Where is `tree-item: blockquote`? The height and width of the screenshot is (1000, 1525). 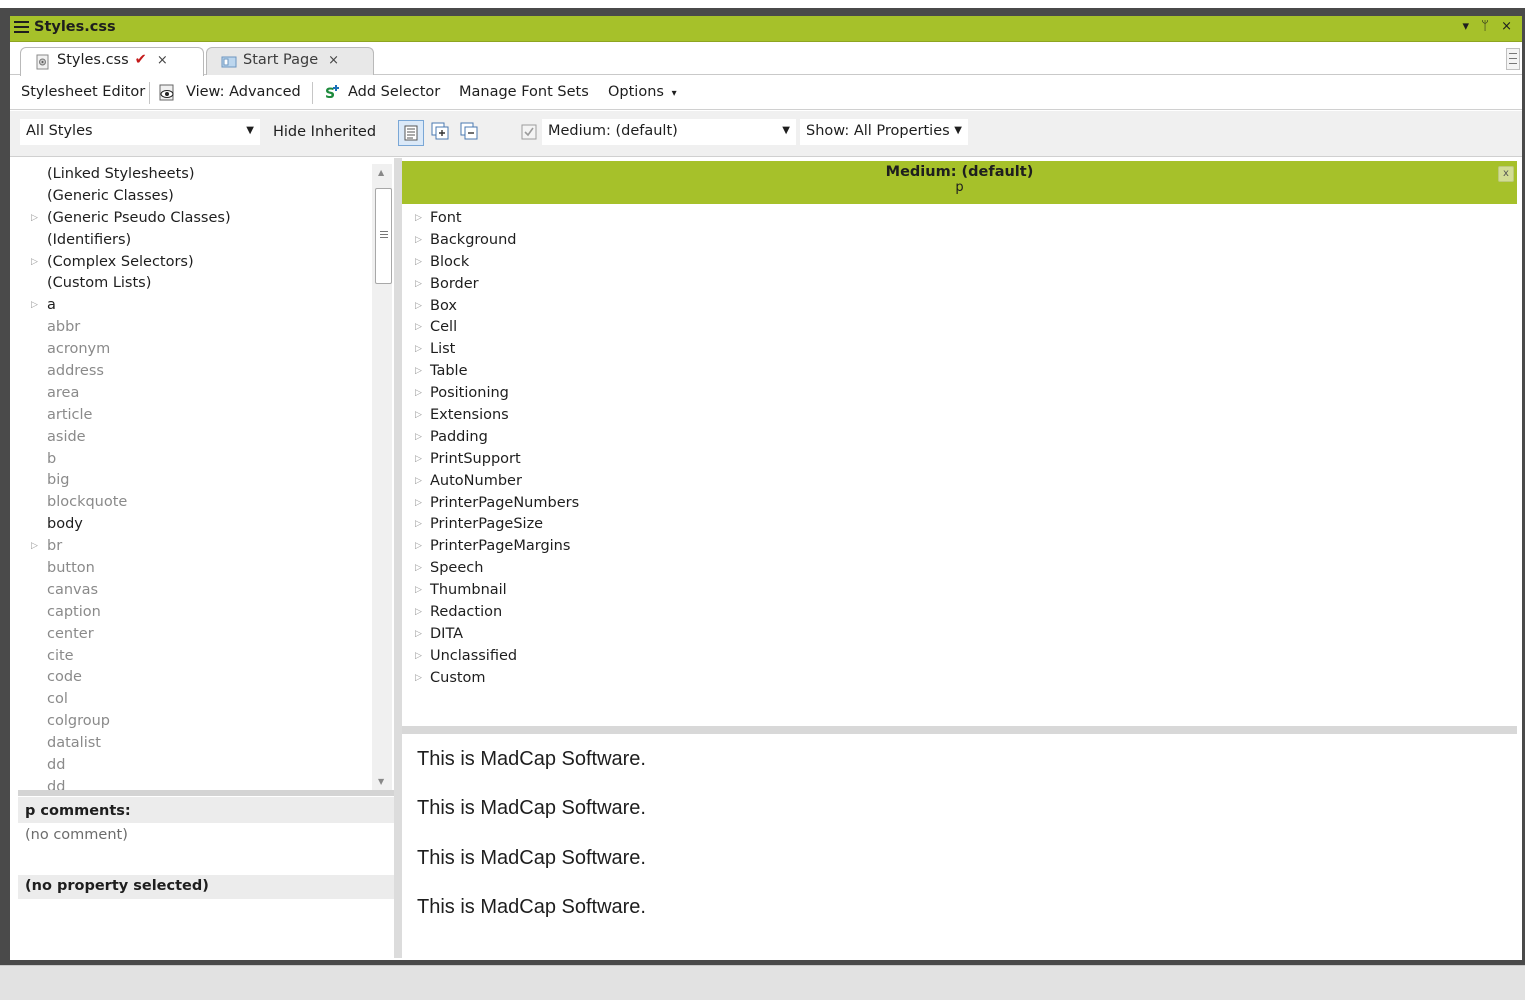 tree-item: blockquote is located at coordinates (196, 505).